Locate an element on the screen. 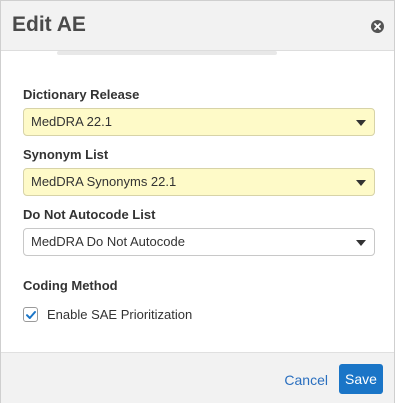 This screenshot has width=395, height=403. synonym-list-label: Synonym List is located at coordinates (66, 154).